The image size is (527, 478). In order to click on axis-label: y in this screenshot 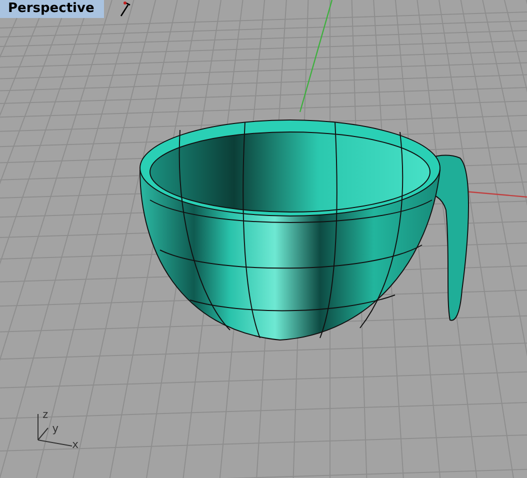, I will do `click(55, 428)`.